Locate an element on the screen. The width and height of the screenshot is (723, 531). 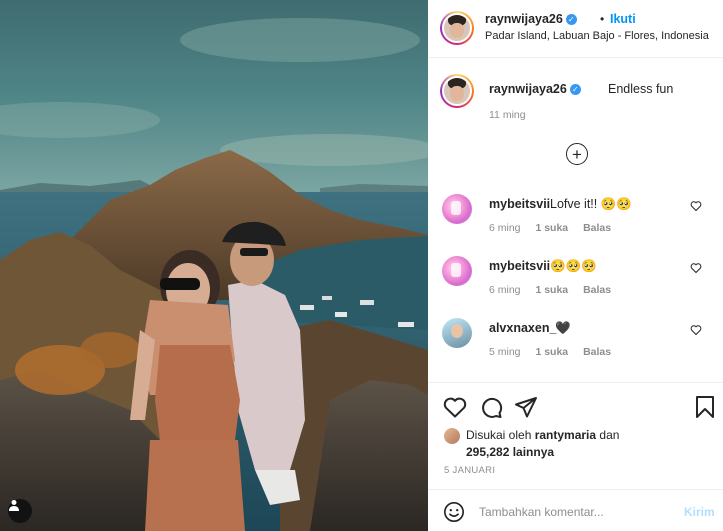
comment-text: 🖤 is located at coordinates (563, 328).